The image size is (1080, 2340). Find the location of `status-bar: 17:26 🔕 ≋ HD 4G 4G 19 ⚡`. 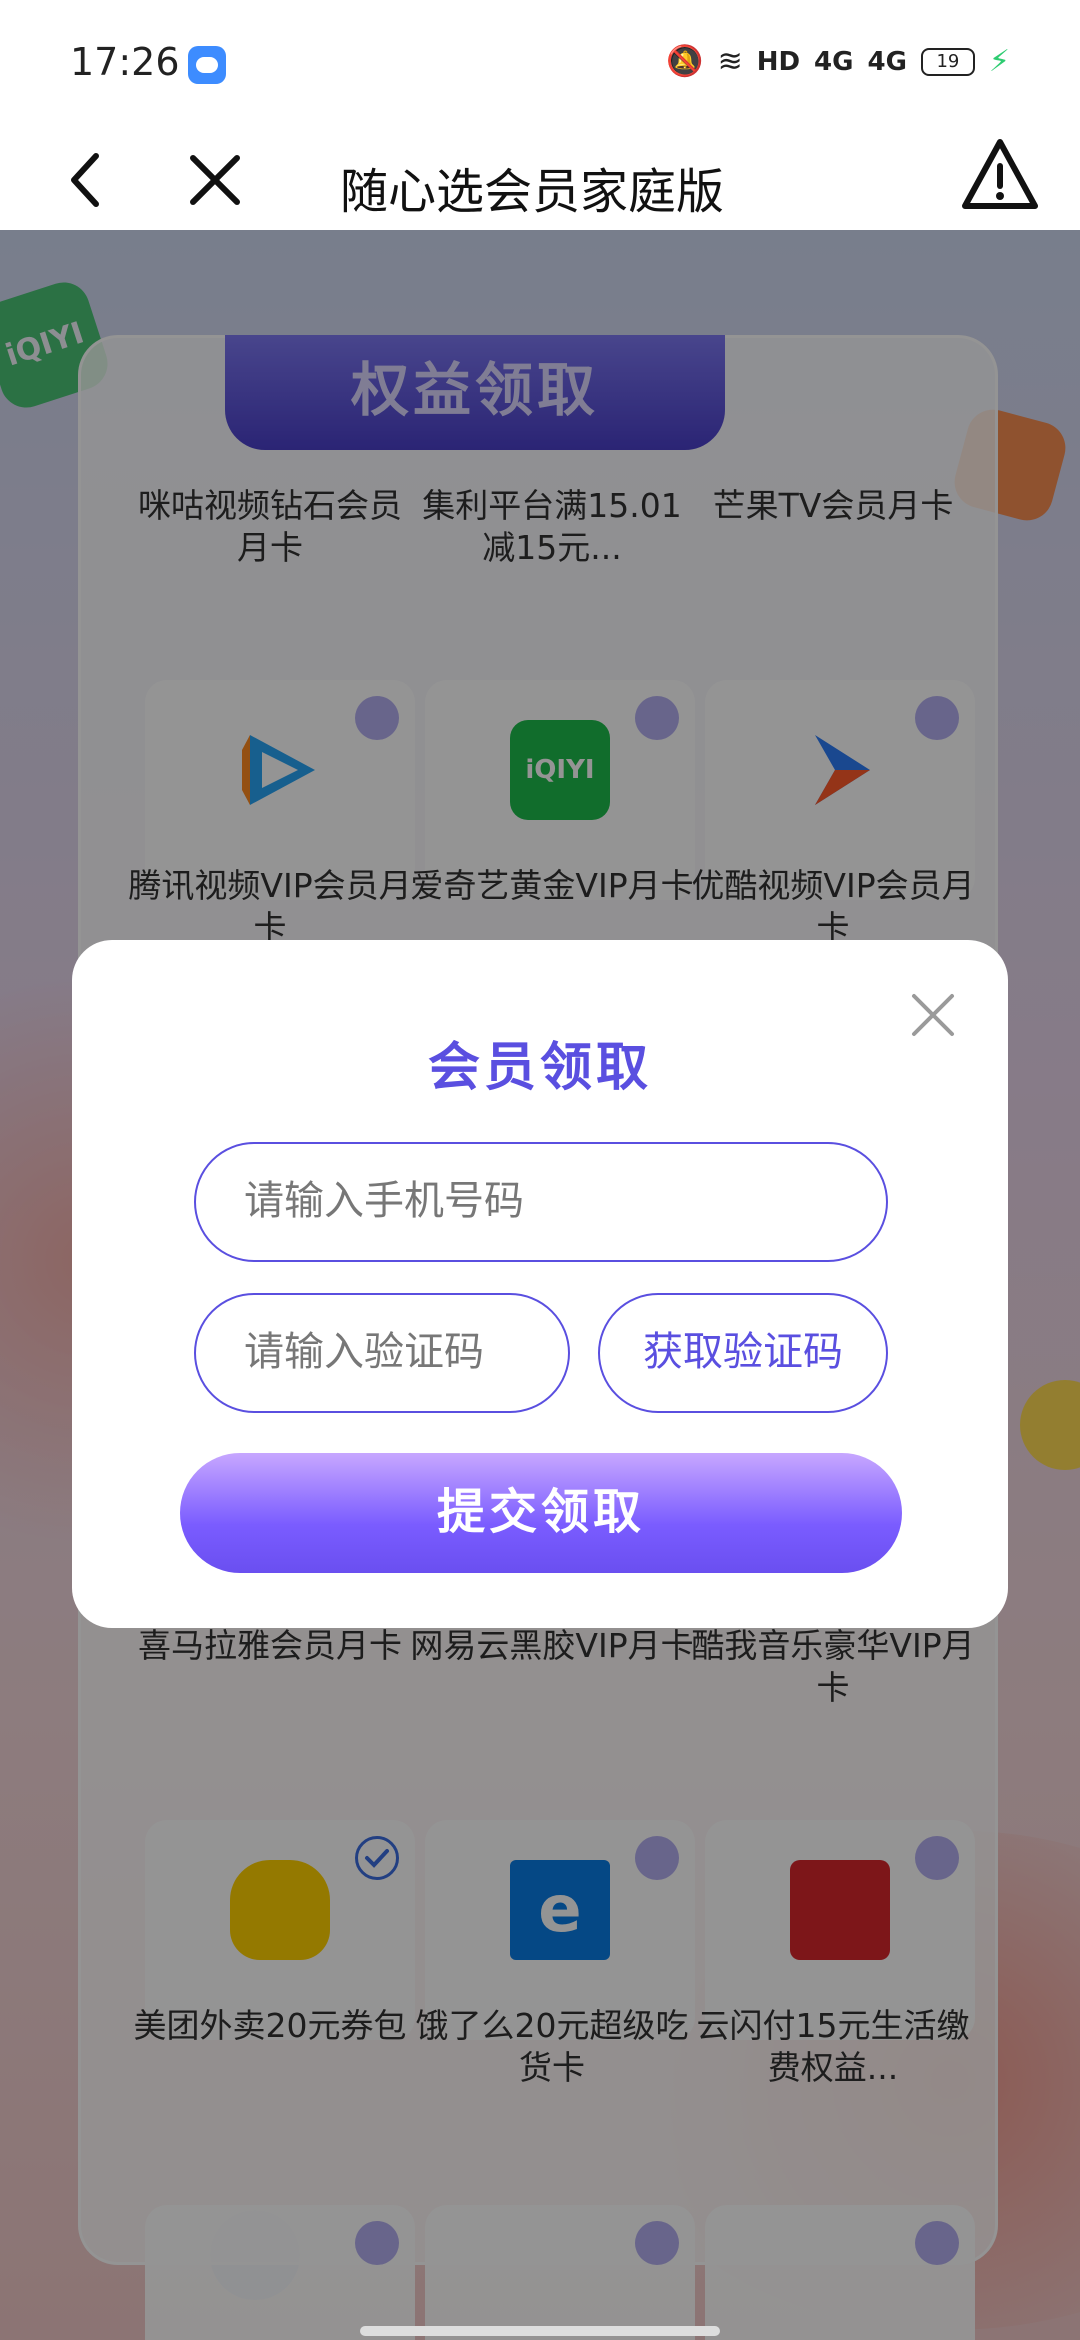

status-bar: 17:26 🔕 ≋ HD 4G 4G 19 ⚡ is located at coordinates (540, 65).